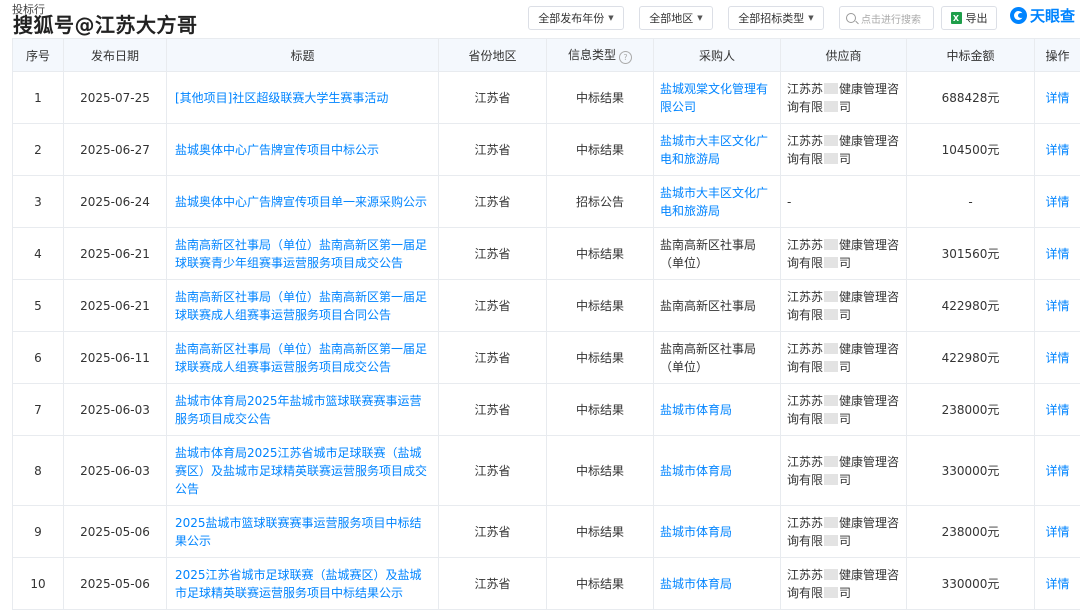 The image size is (1080, 614). What do you see at coordinates (771, 18) in the screenshot?
I see `filter-bid-type-label: 全部招标类型` at bounding box center [771, 18].